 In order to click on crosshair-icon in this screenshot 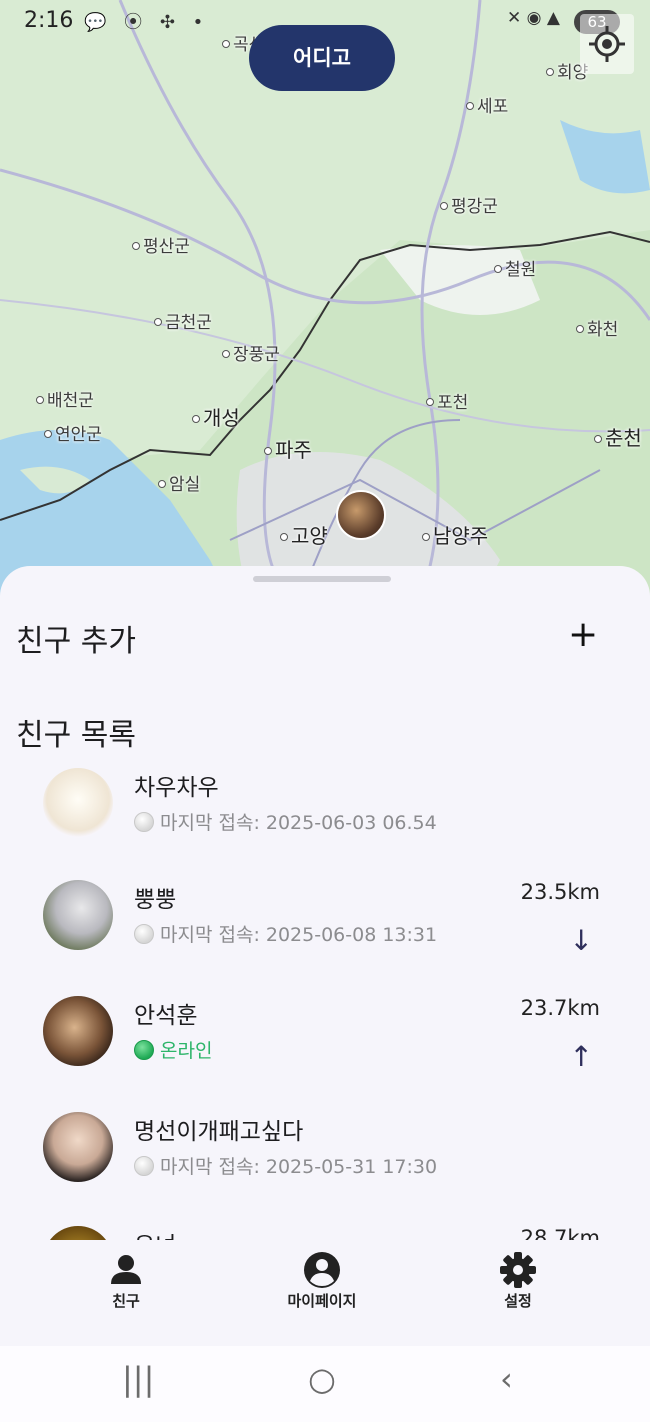, I will do `click(607, 44)`.